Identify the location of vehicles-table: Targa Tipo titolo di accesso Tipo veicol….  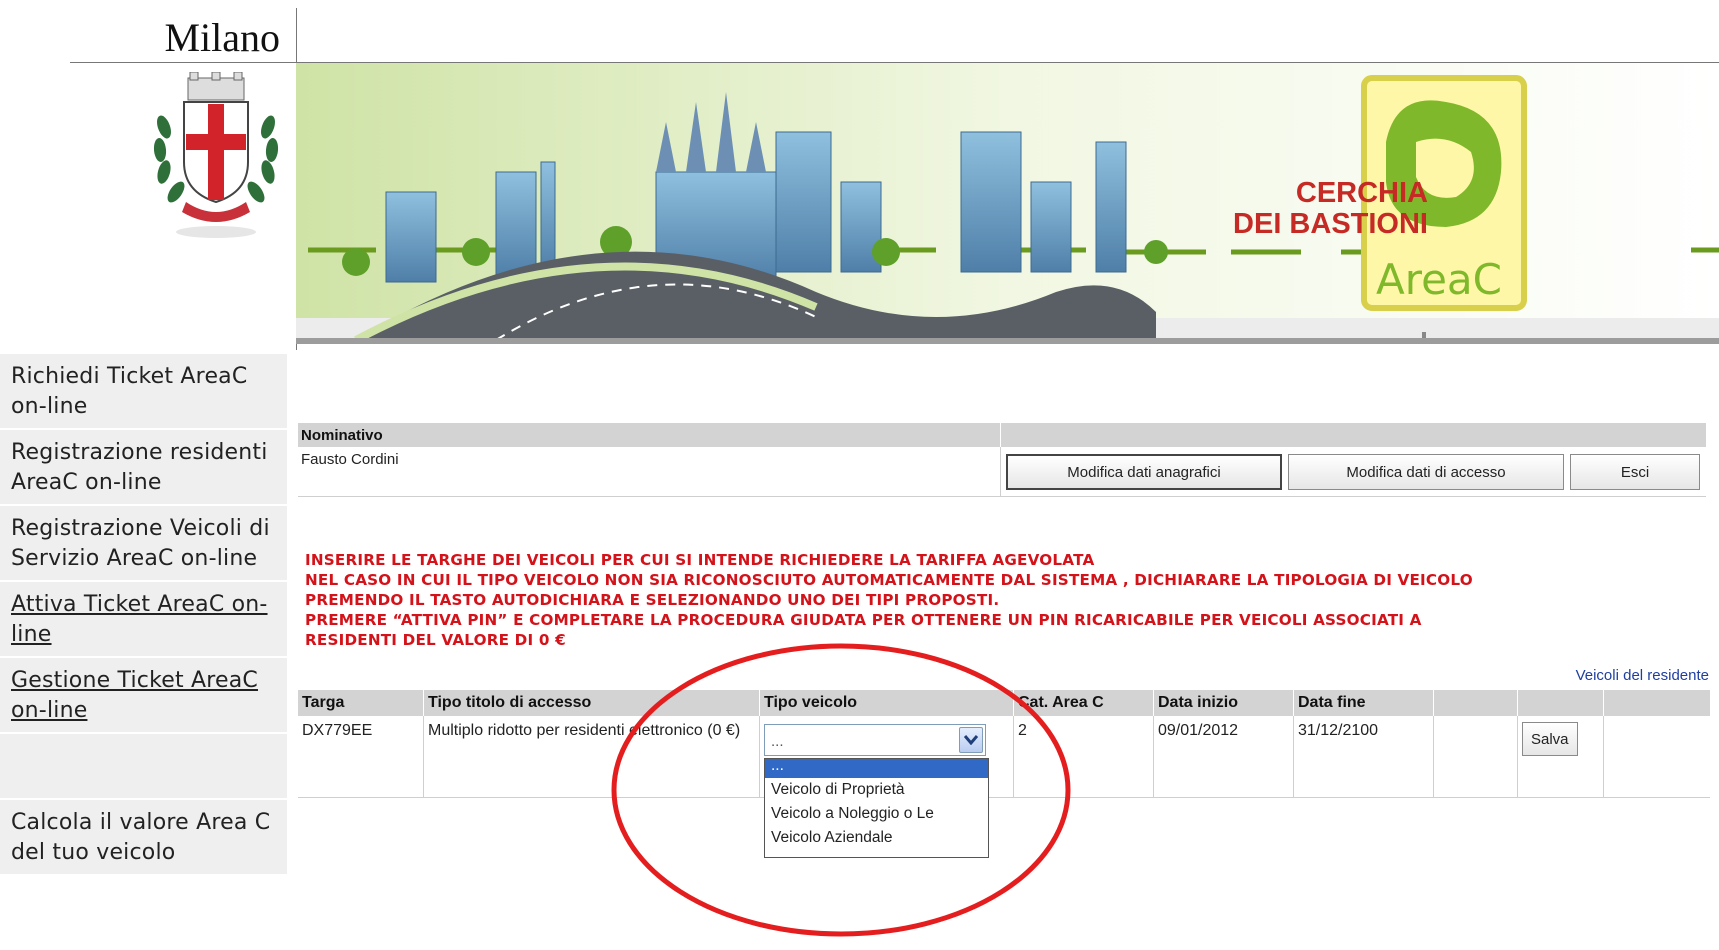
(1004, 744).